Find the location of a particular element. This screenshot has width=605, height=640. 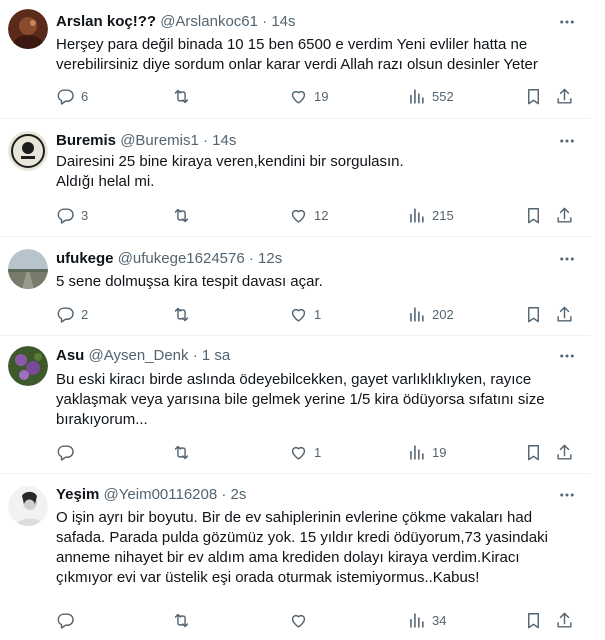

reply-button: 3 is located at coordinates (72, 215).